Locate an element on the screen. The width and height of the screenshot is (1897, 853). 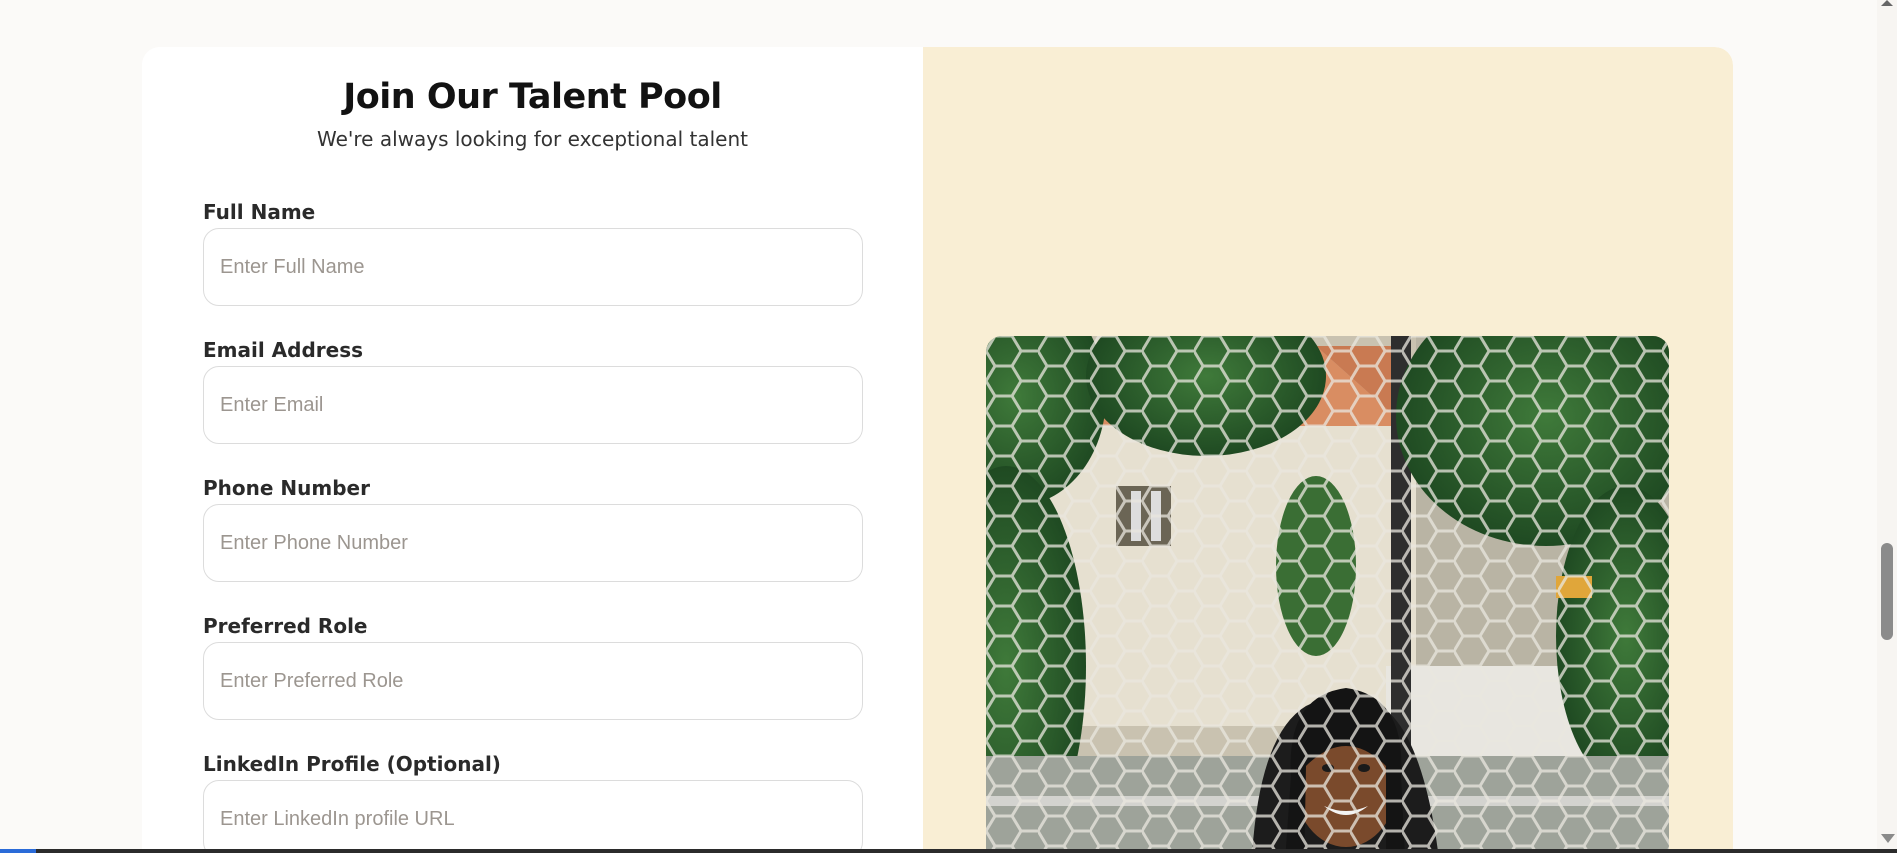
phone-input is located at coordinates (533, 543).